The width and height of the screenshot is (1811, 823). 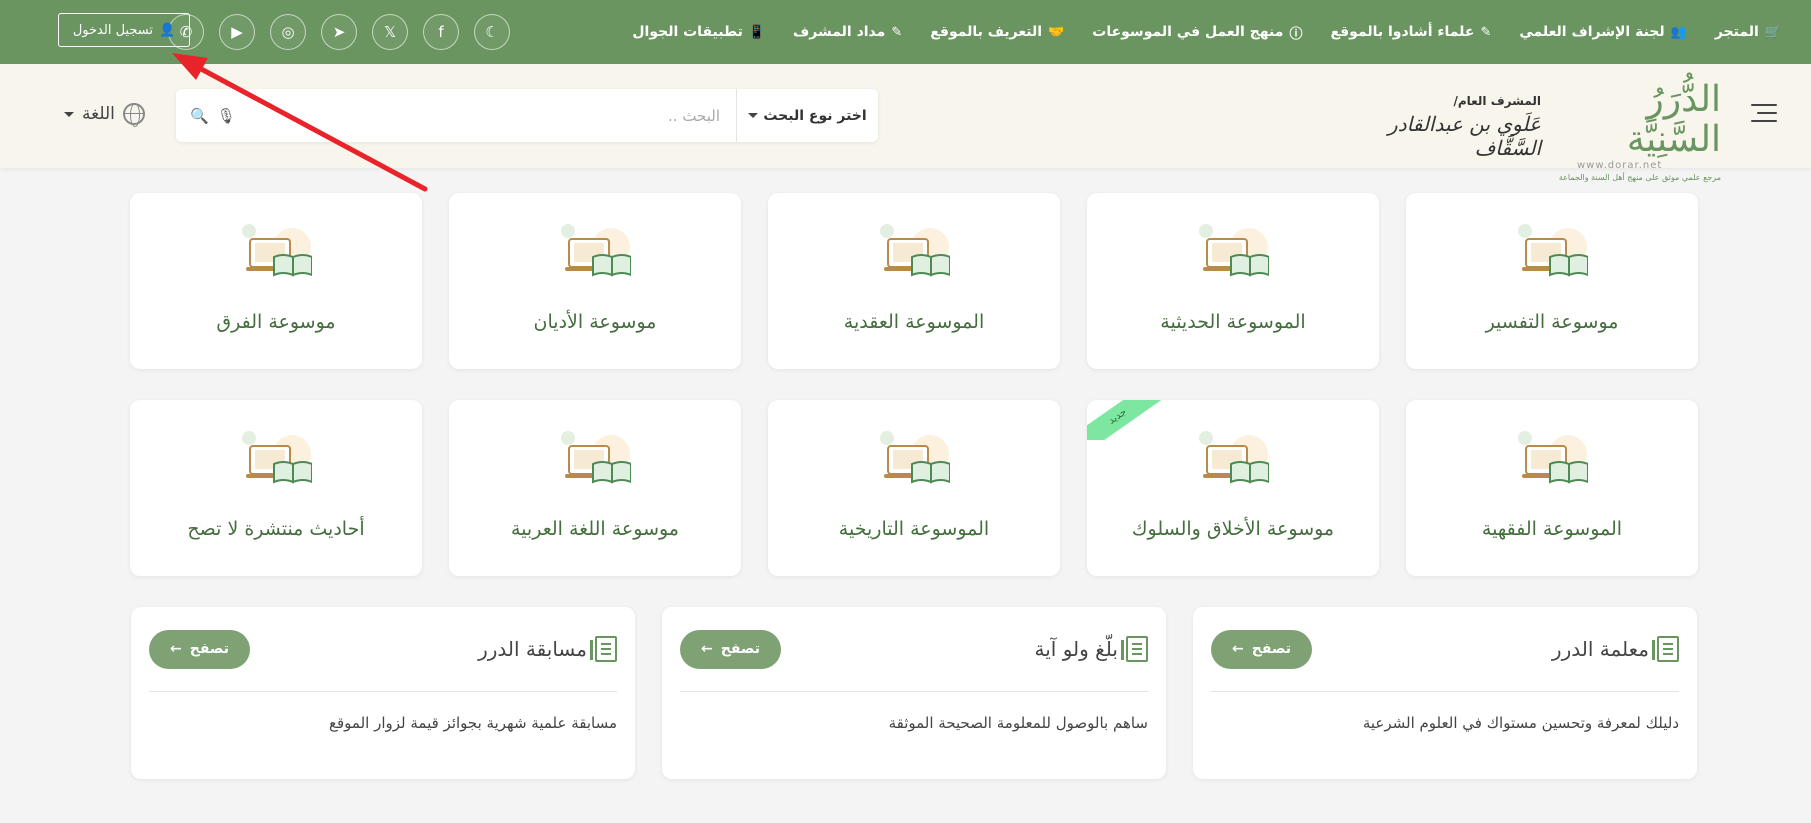 I want to click on service-title-text: معلمة الدرر, so click(x=1600, y=649).